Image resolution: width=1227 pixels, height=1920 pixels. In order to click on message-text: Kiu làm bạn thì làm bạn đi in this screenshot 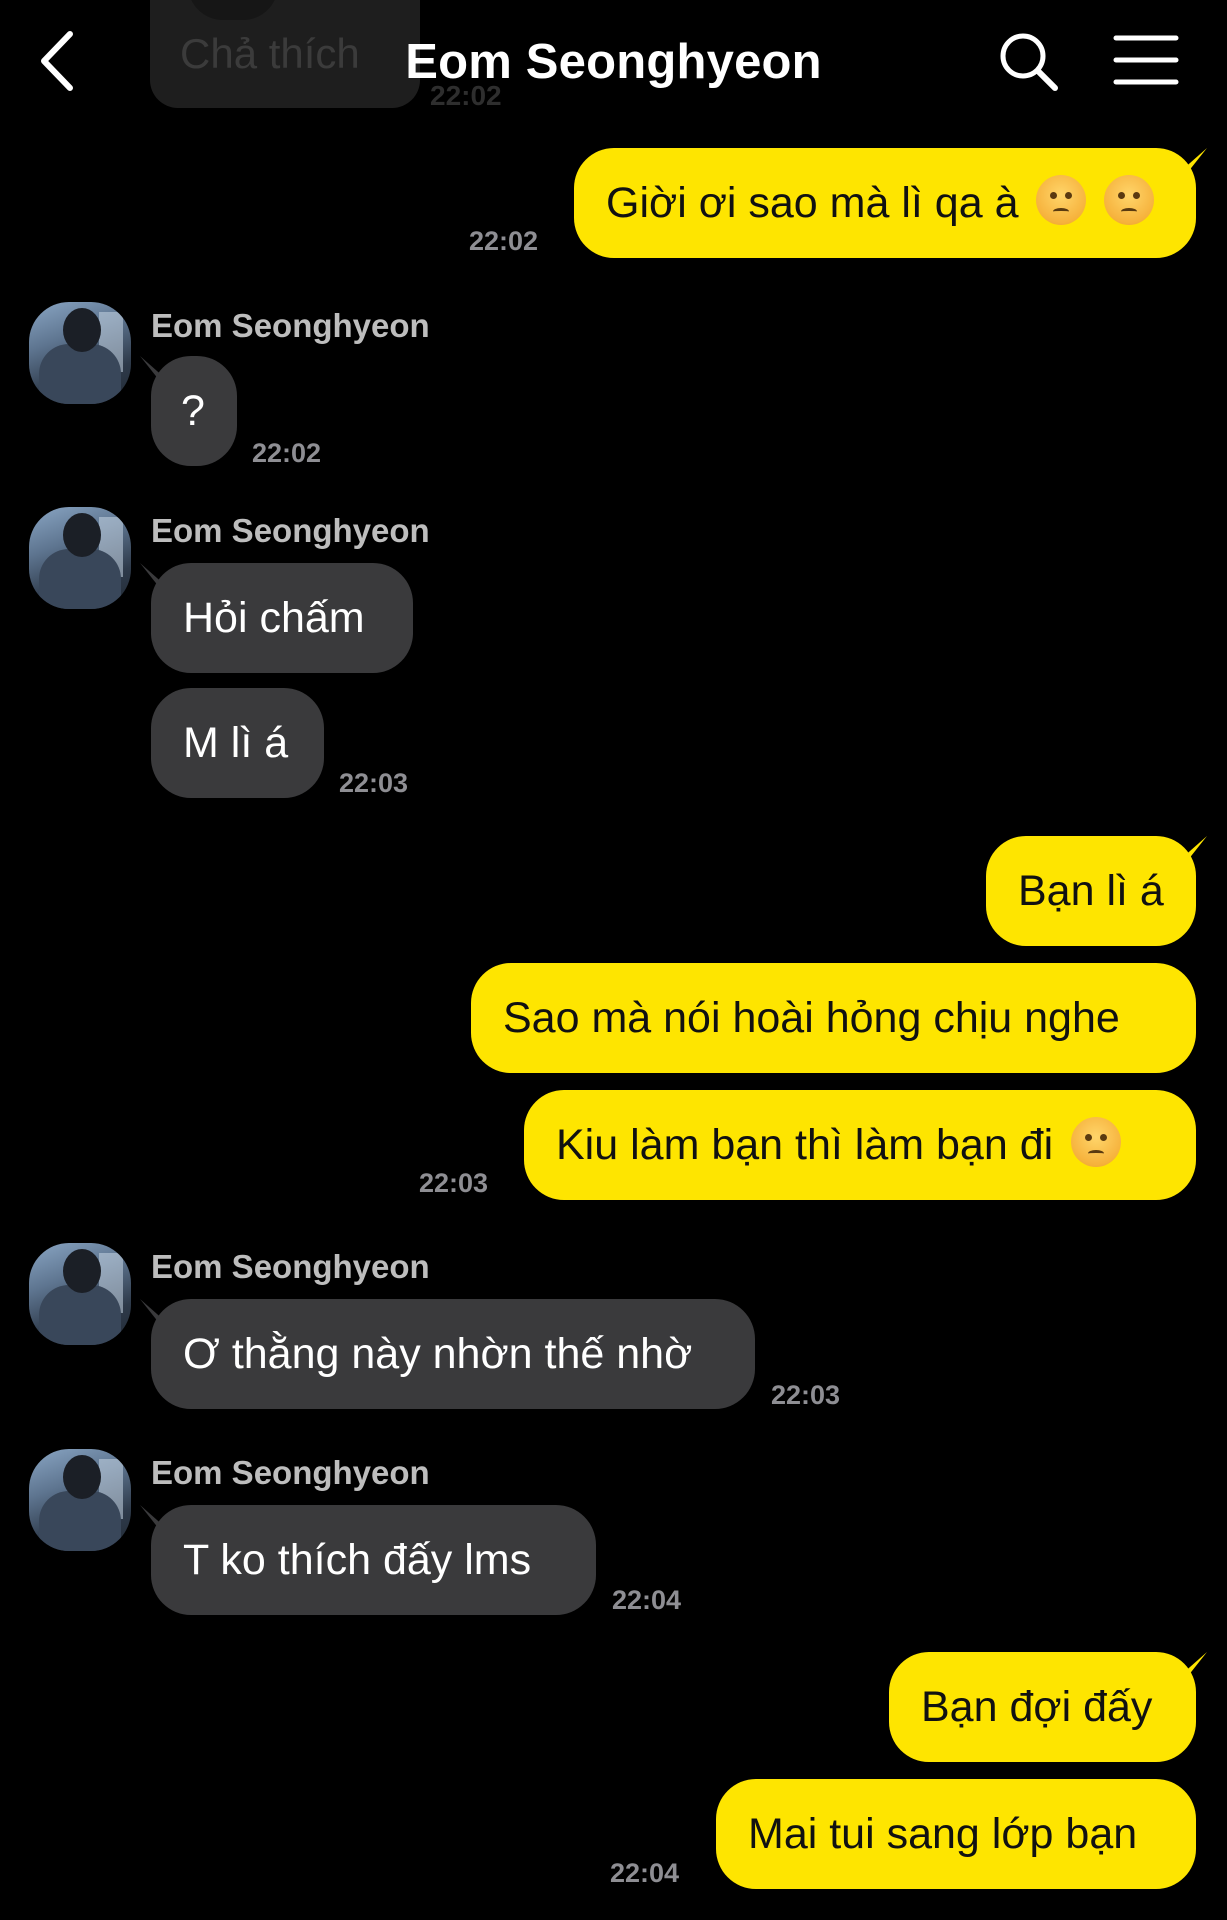, I will do `click(805, 1145)`.